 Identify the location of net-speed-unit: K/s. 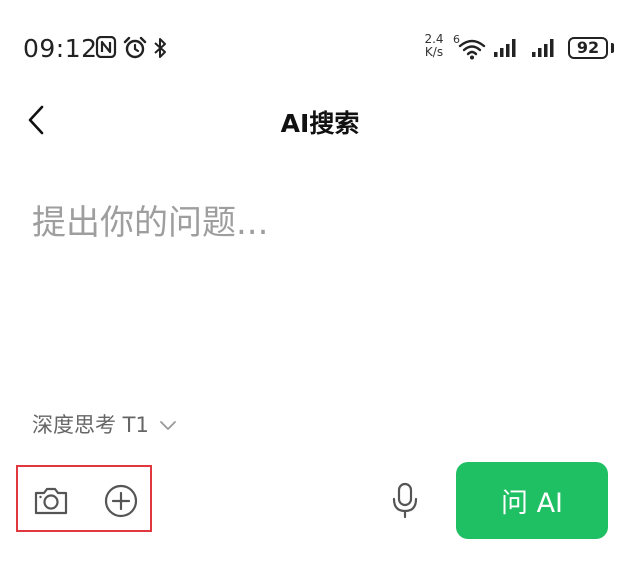
(434, 52).